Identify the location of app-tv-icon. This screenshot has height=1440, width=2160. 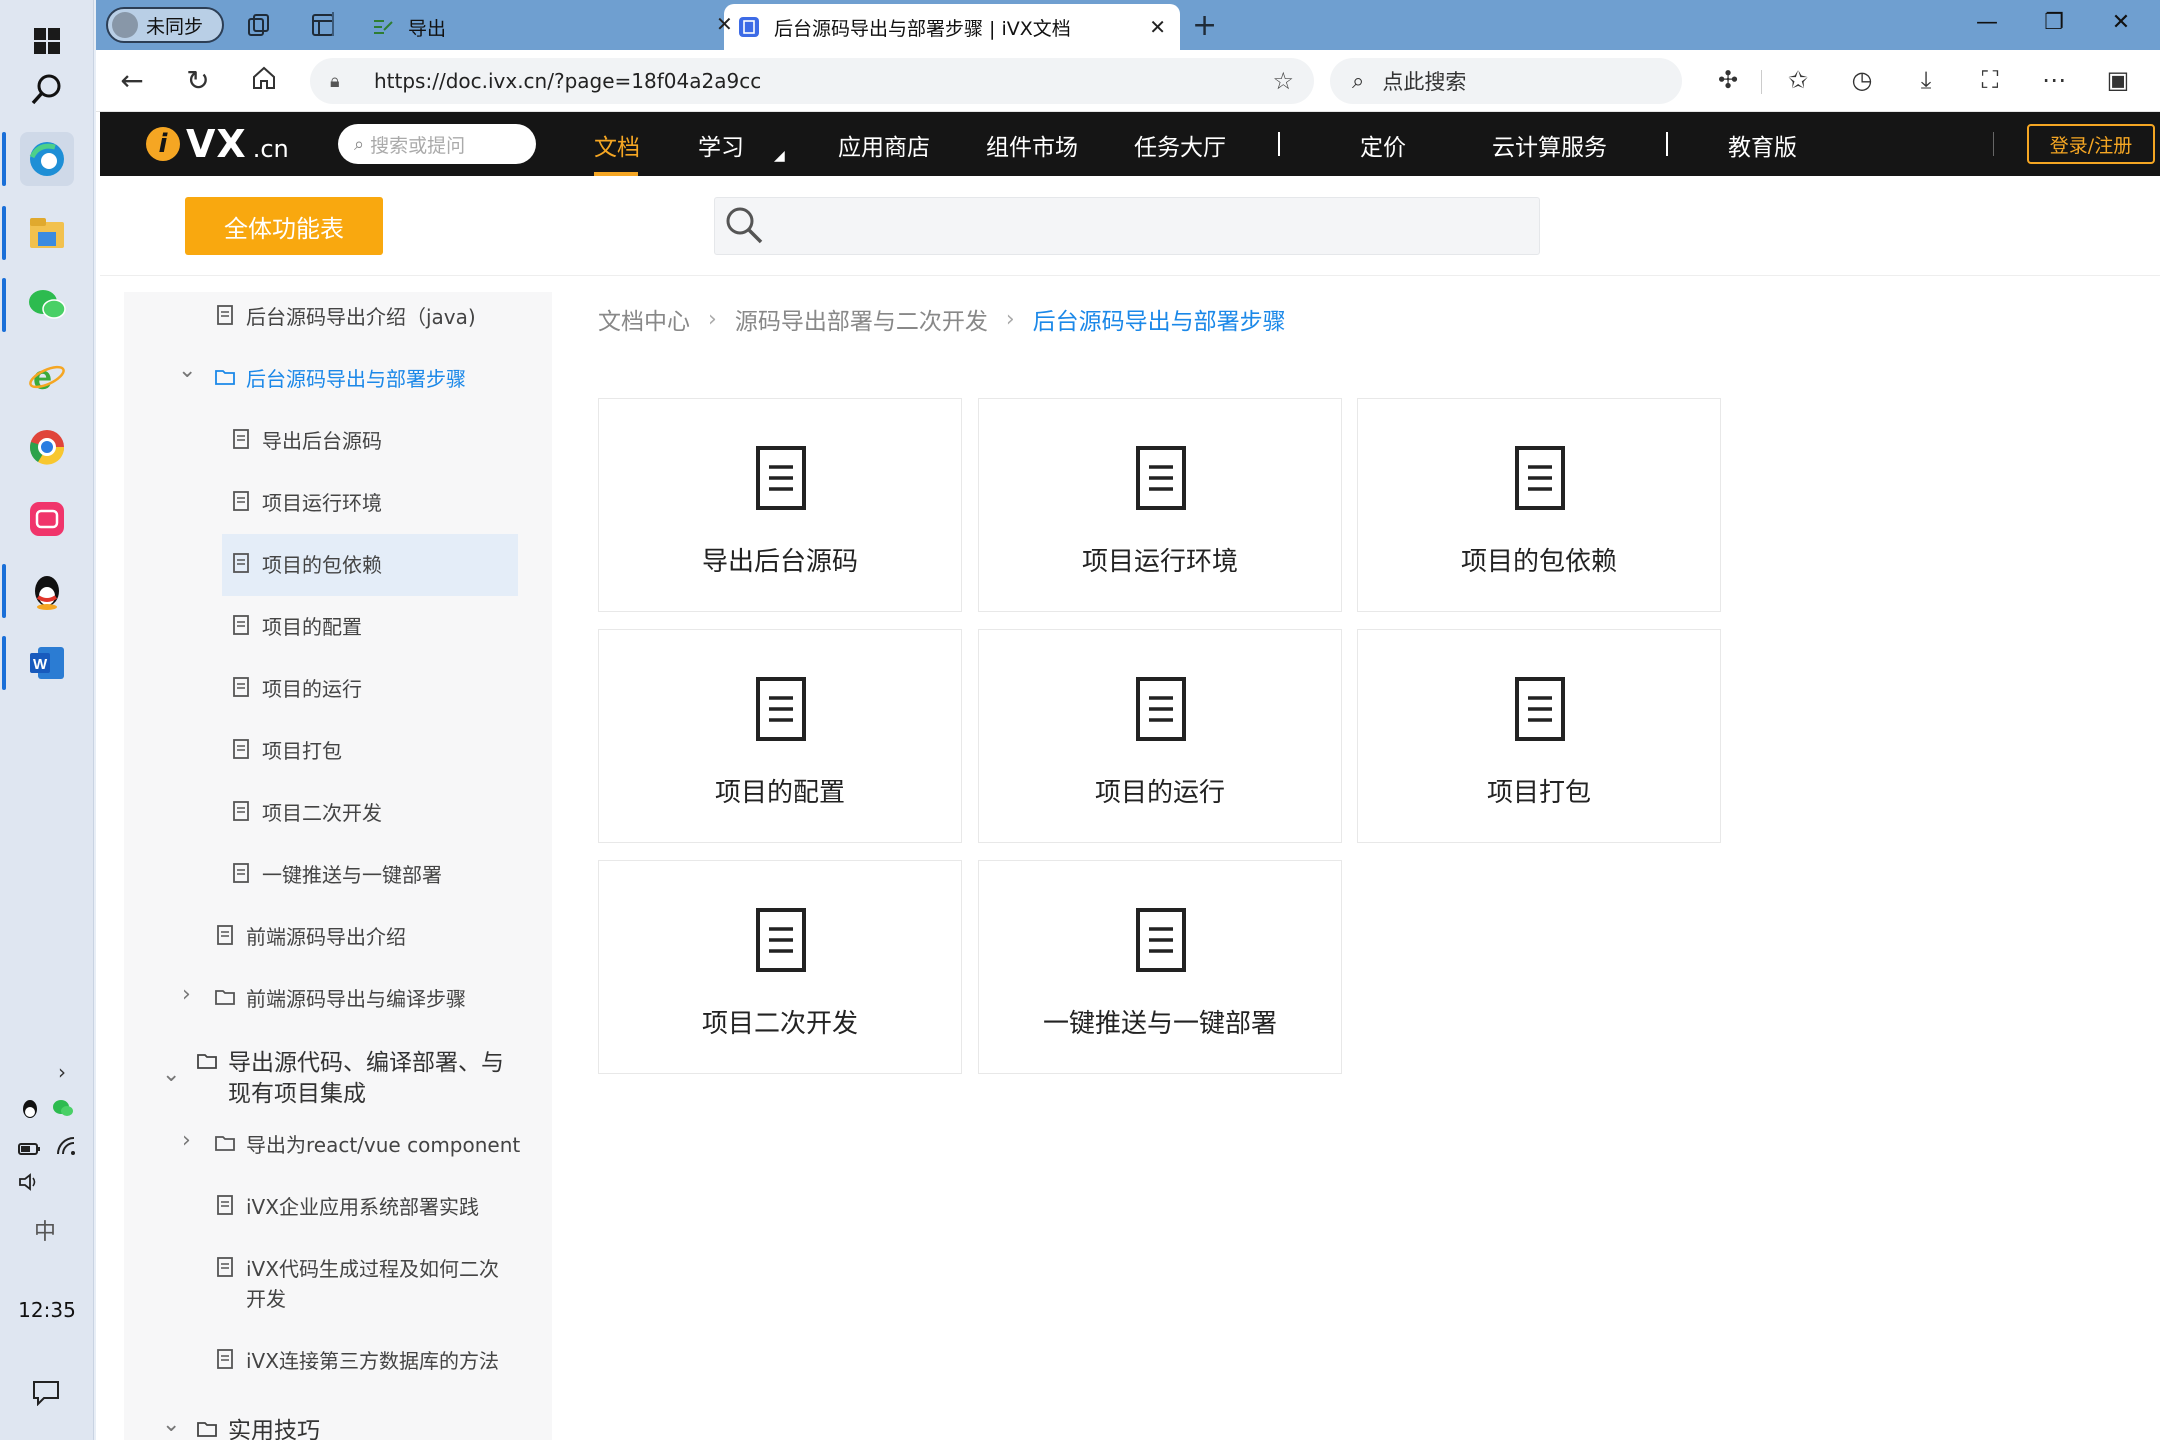
(47, 519).